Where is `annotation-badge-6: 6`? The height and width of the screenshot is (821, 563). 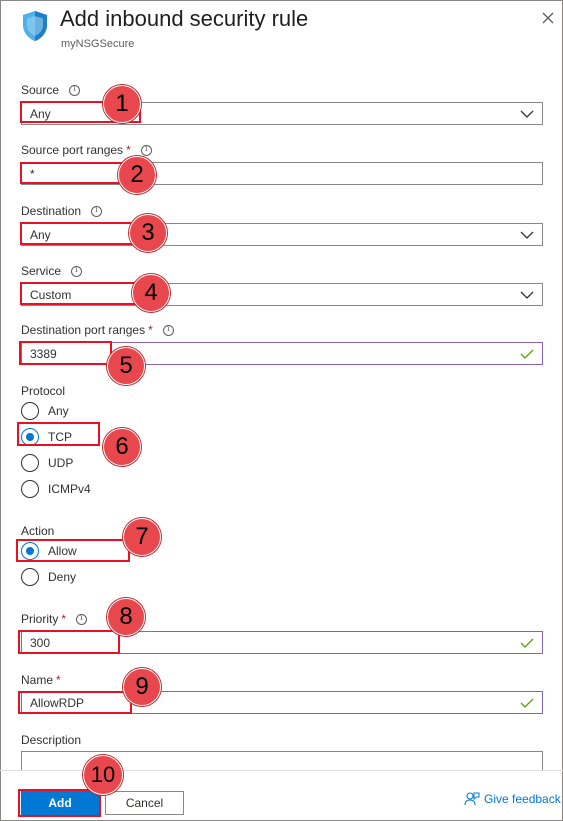
annotation-badge-6: 6 is located at coordinates (122, 447).